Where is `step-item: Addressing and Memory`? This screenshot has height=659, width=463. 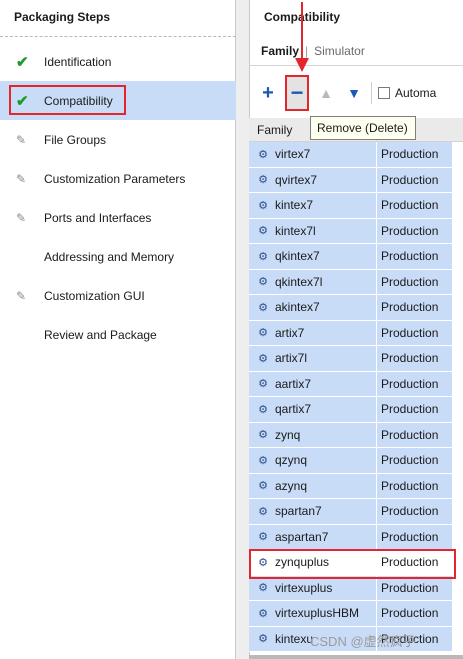
step-item: Addressing and Memory is located at coordinates (118, 256).